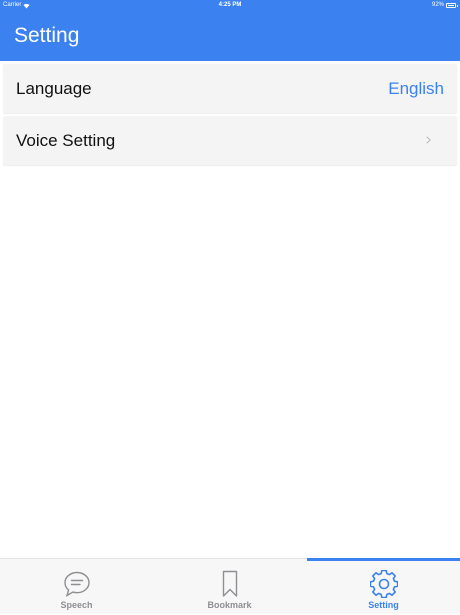 Image resolution: width=460 pixels, height=615 pixels. Describe the element at coordinates (76, 605) in the screenshot. I see `tab-speech-label: Speech` at that location.